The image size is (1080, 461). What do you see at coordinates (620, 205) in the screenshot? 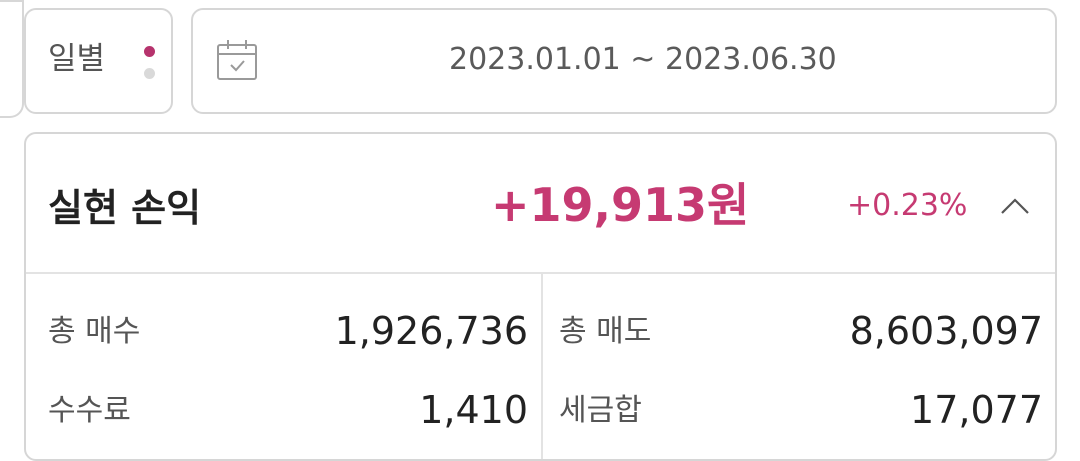
I see `realized-pnl-amount: +19,913원` at bounding box center [620, 205].